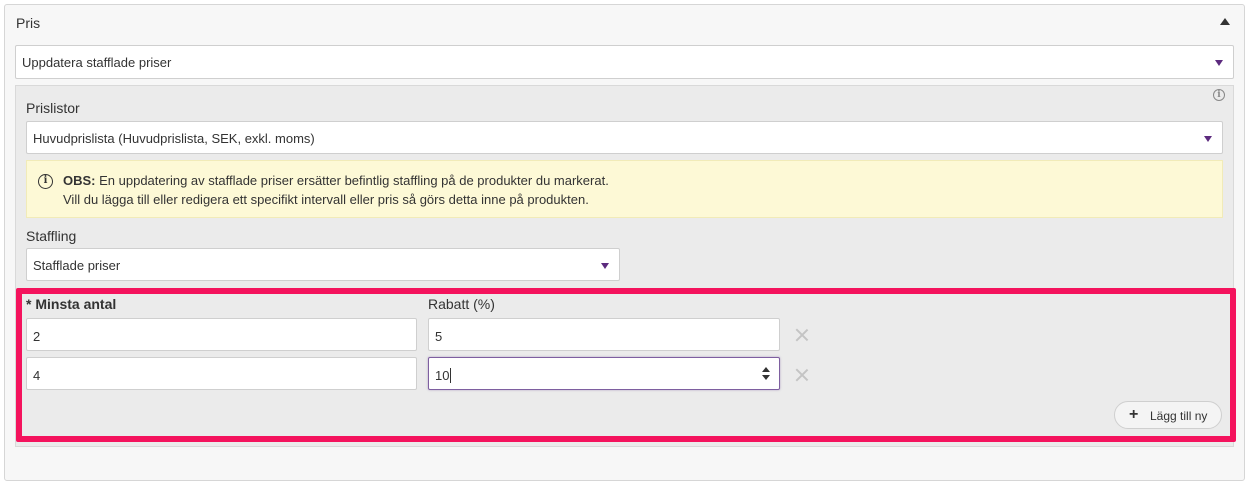 This screenshot has height=487, width=1249. I want to click on panel-title: Pris, so click(28, 23).